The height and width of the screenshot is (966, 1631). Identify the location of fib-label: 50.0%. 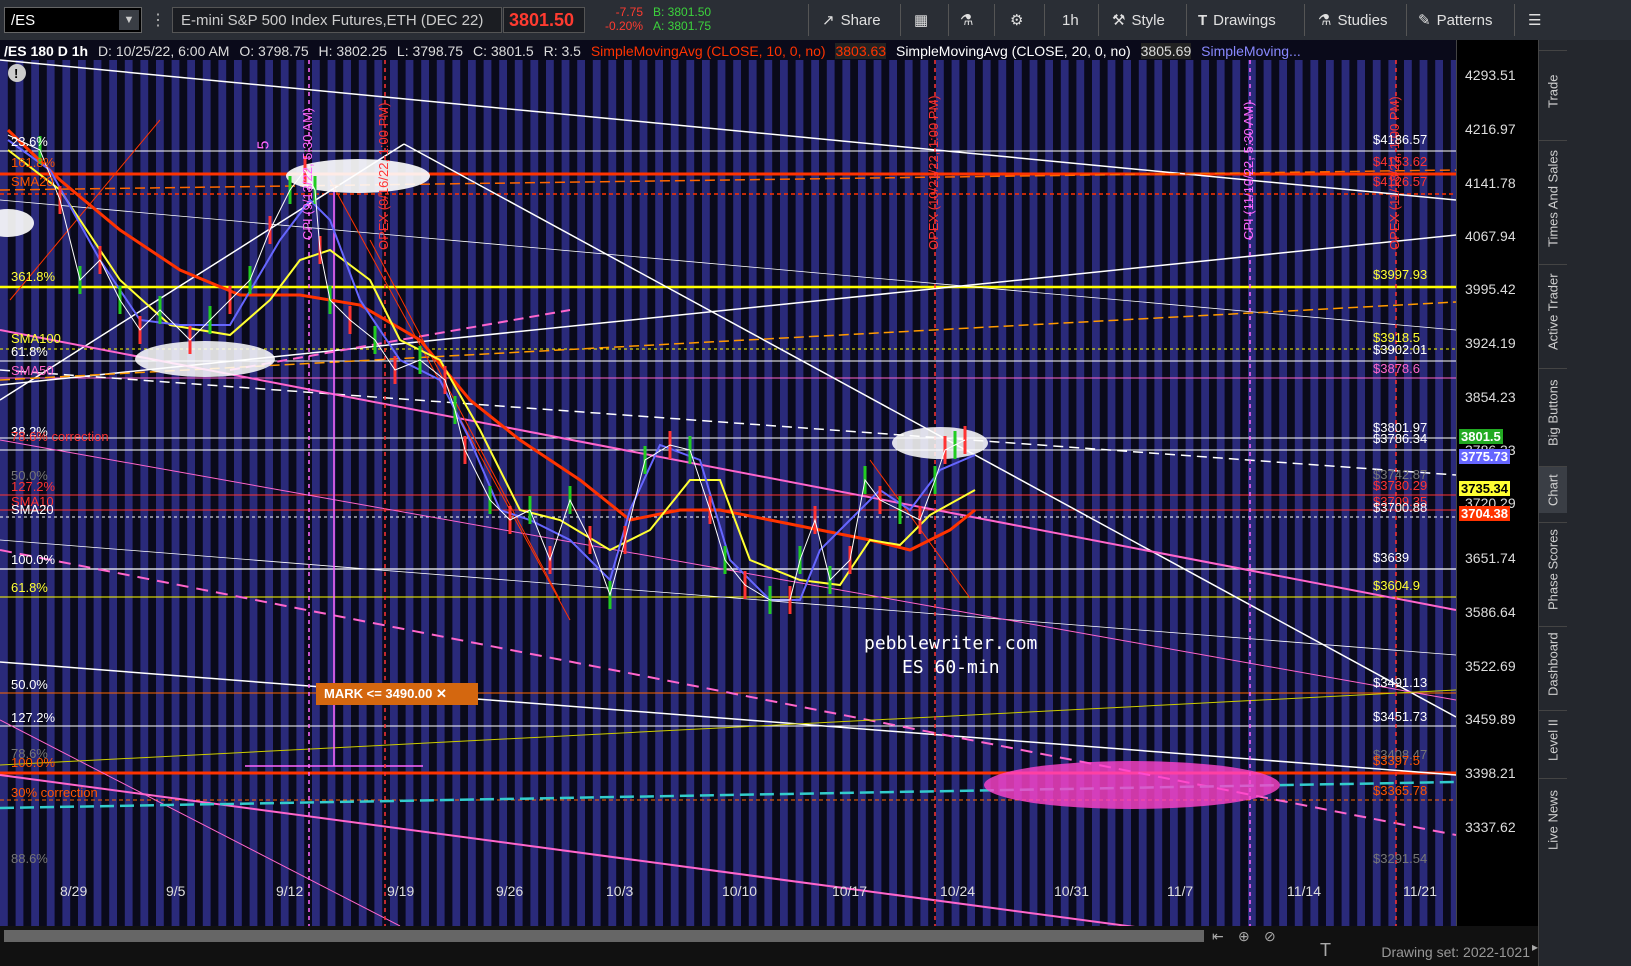
(29, 684).